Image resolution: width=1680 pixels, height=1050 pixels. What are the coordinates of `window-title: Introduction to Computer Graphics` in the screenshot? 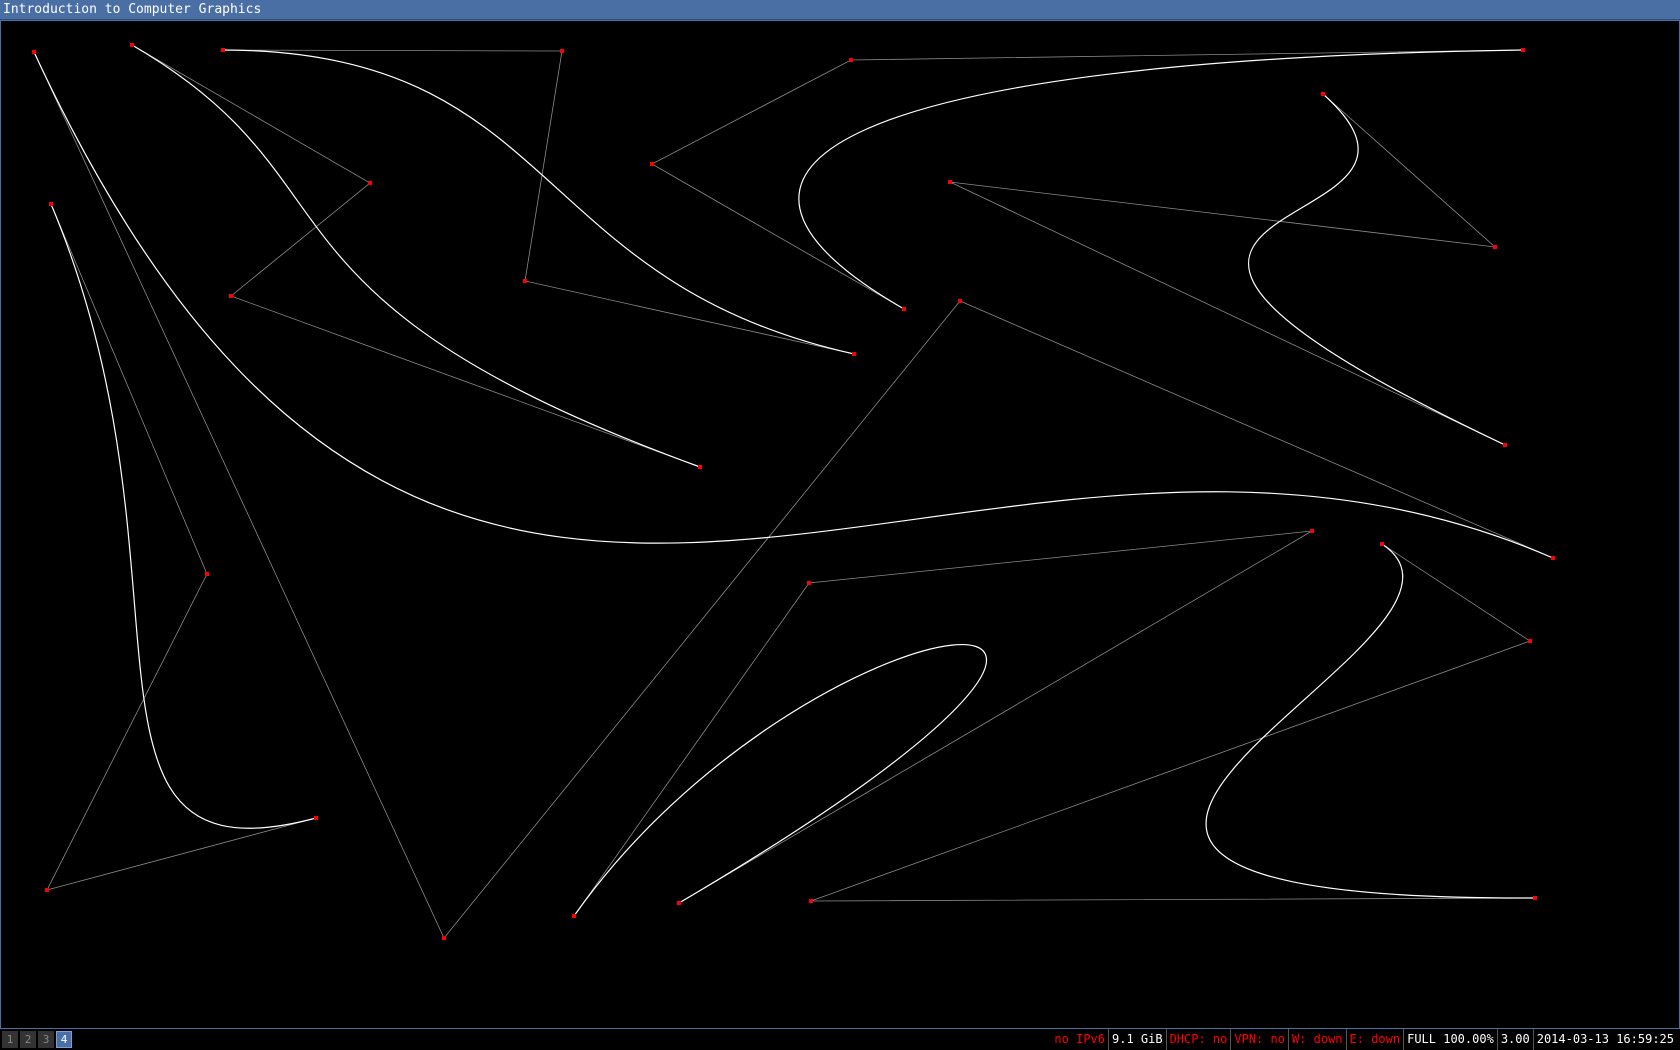 It's located at (132, 9).